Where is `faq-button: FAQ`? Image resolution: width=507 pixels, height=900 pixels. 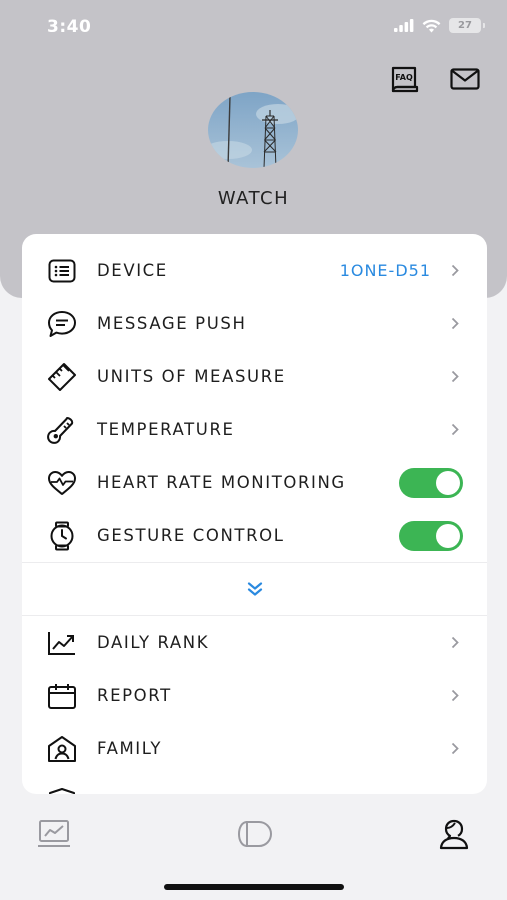 faq-button: FAQ is located at coordinates (405, 79).